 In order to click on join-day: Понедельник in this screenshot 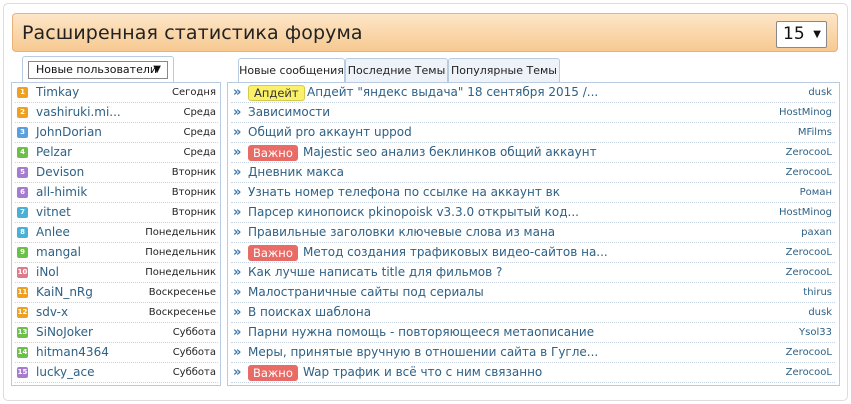, I will do `click(180, 272)`.